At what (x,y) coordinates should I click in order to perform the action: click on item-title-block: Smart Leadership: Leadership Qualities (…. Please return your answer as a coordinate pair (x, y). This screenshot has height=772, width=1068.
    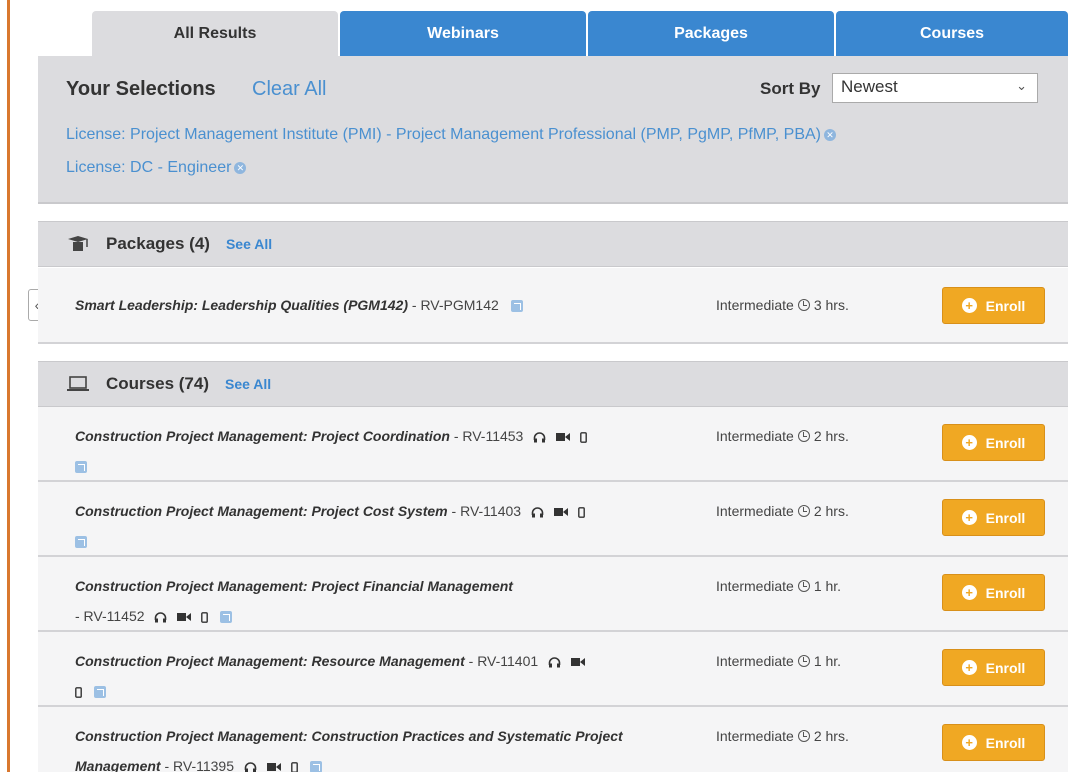
    Looking at the image, I should click on (375, 305).